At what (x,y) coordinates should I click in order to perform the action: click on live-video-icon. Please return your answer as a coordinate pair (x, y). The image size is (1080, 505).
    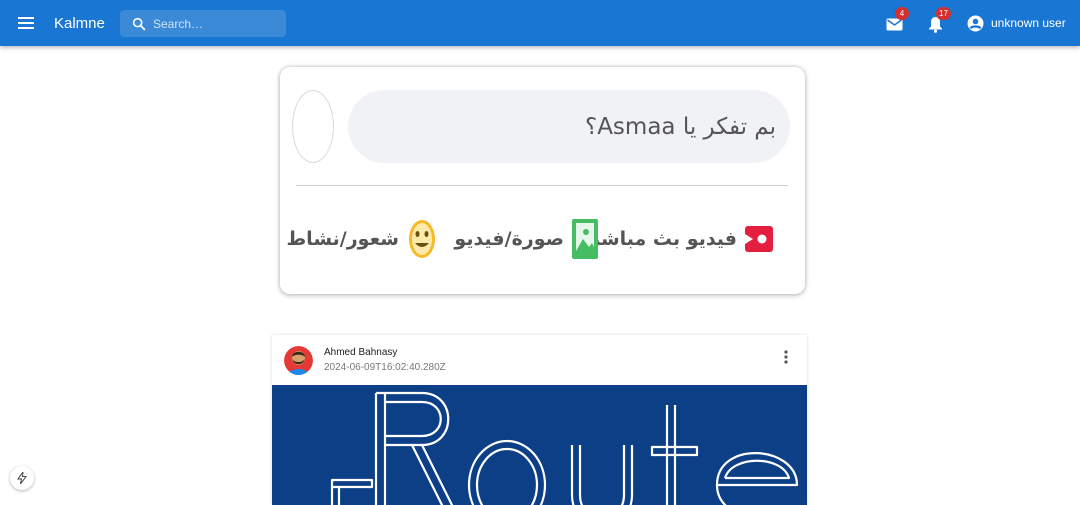
    Looking at the image, I should click on (759, 239).